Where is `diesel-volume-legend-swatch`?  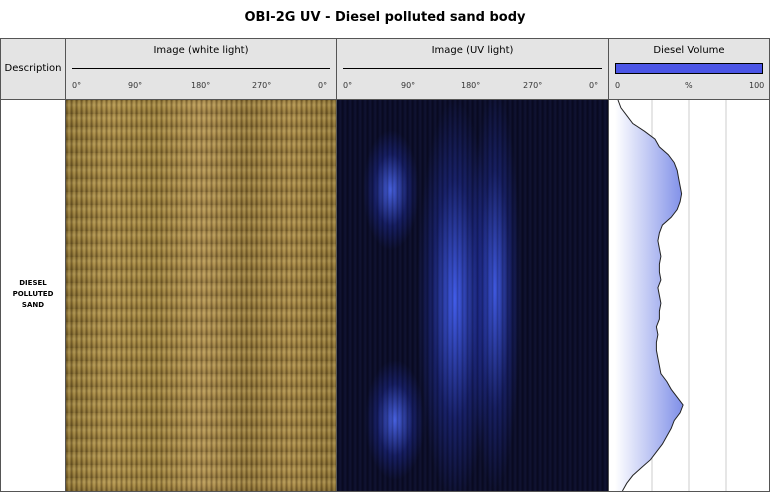
diesel-volume-legend-swatch is located at coordinates (689, 68).